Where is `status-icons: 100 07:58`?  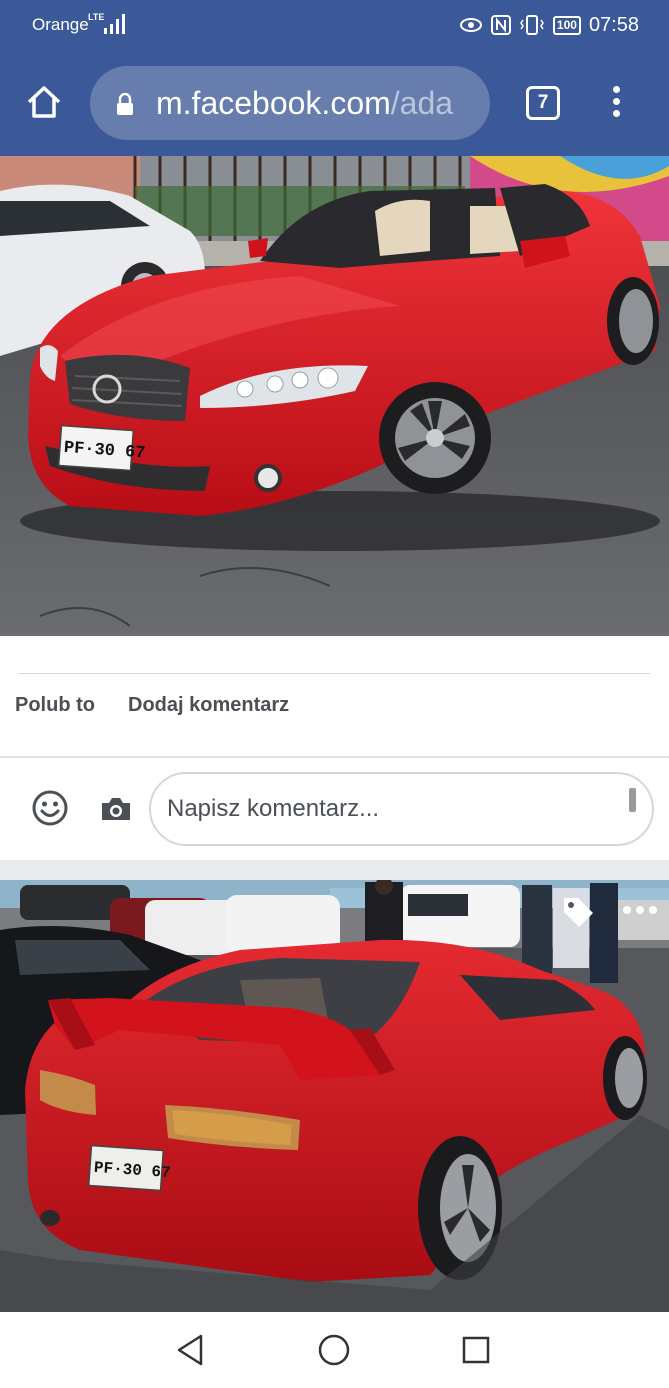
status-icons: 100 07:58 is located at coordinates (549, 25).